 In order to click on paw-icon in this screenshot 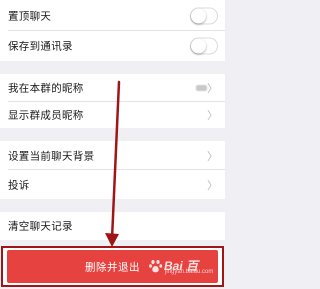, I will do `click(156, 266)`.